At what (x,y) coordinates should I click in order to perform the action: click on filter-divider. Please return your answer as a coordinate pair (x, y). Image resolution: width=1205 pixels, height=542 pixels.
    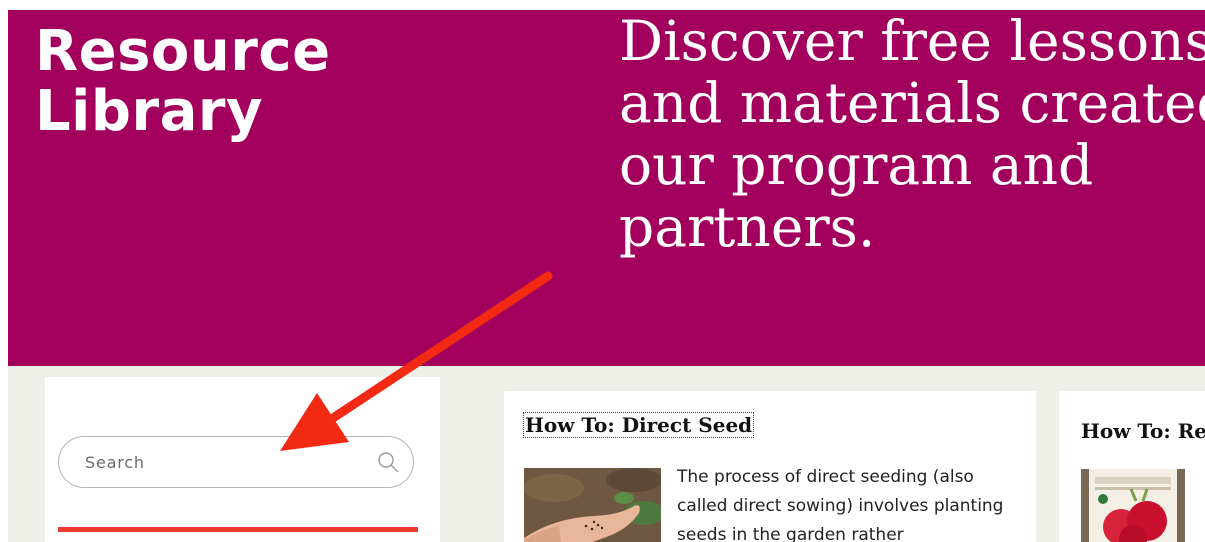
    Looking at the image, I should click on (238, 529).